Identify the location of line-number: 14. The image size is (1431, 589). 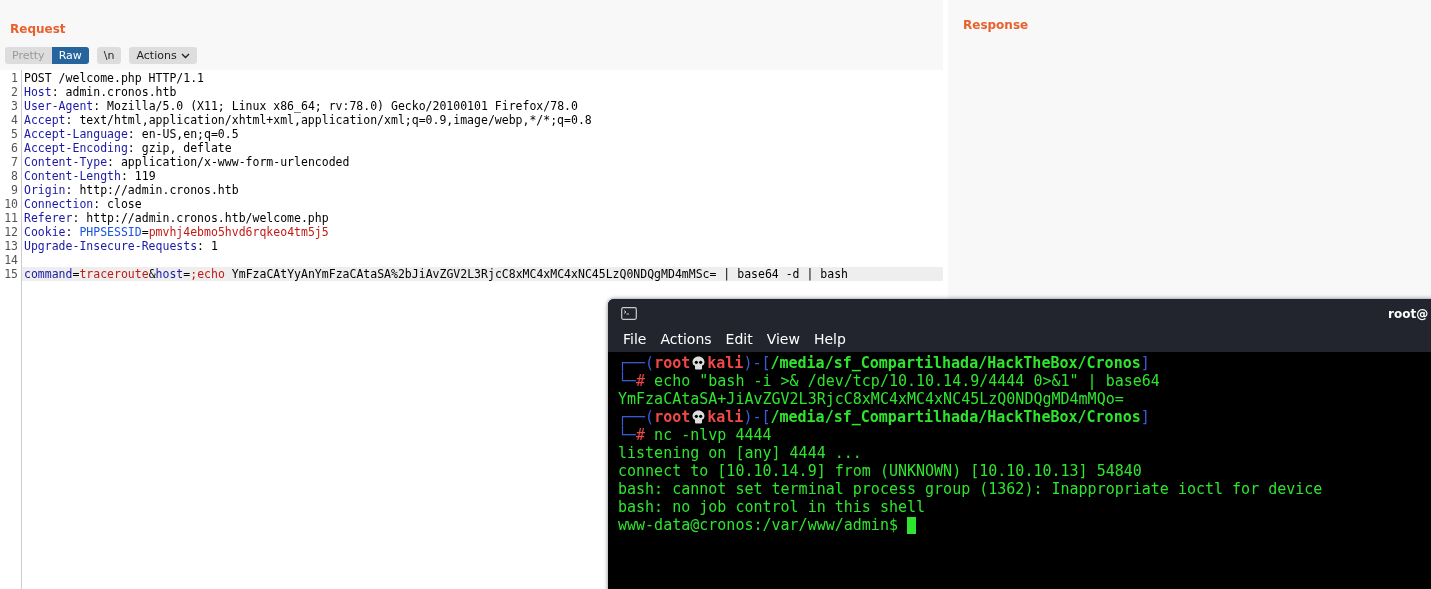
(11, 260).